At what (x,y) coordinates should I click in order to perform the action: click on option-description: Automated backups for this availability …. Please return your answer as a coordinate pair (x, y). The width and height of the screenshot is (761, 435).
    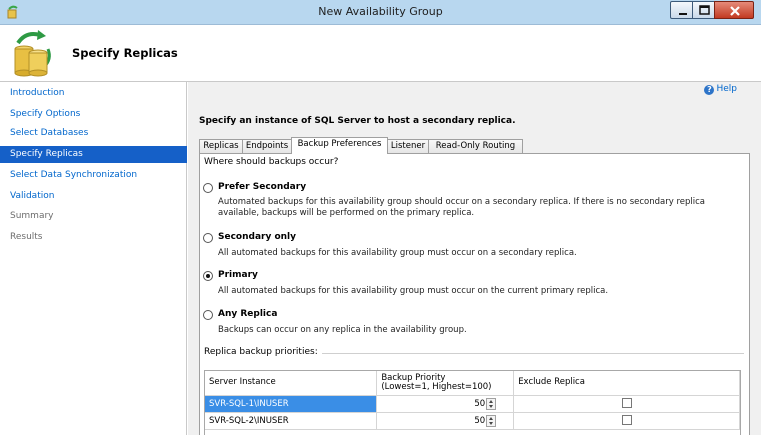
    Looking at the image, I should click on (461, 207).